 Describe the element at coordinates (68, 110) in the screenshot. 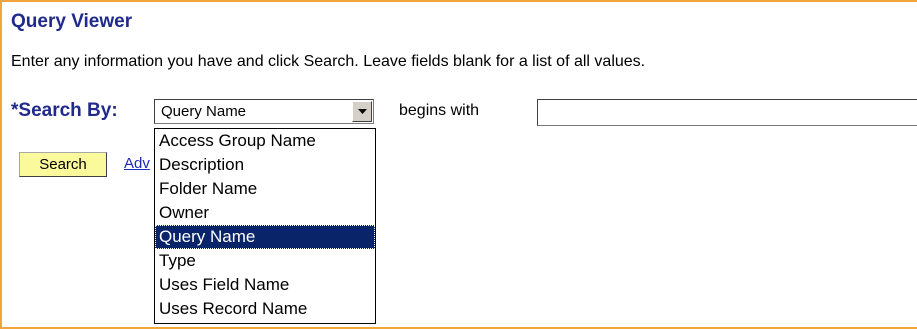

I see `search-by-label-text: Search By:` at that location.